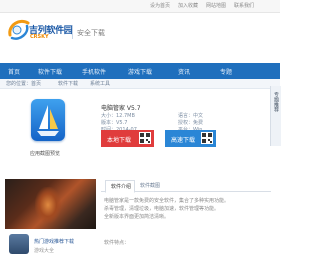  What do you see at coordinates (184, 71) in the screenshot?
I see `nav-item-news: 资讯` at bounding box center [184, 71].